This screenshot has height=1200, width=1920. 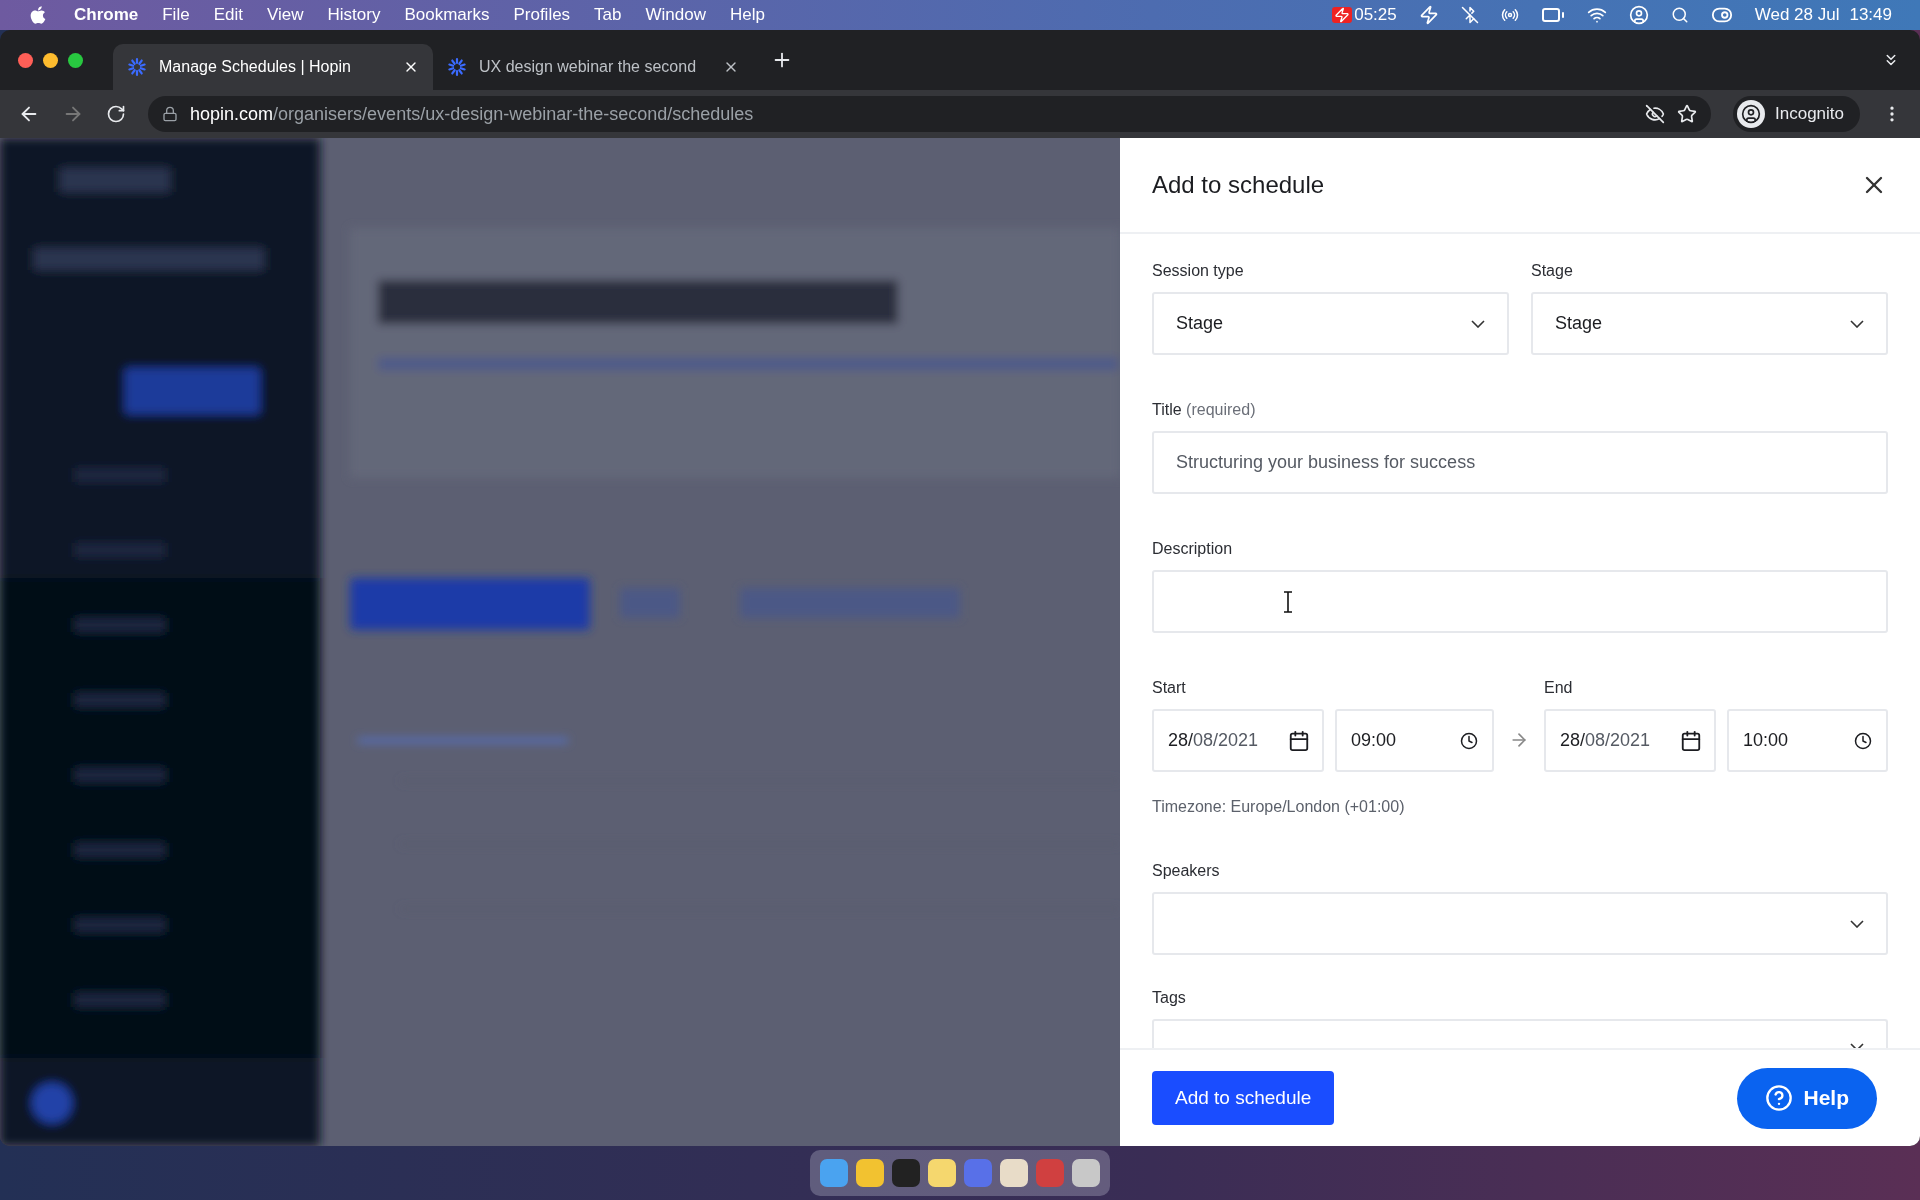 What do you see at coordinates (1870, 15) in the screenshot?
I see `menu-bar-clock: 13:49` at bounding box center [1870, 15].